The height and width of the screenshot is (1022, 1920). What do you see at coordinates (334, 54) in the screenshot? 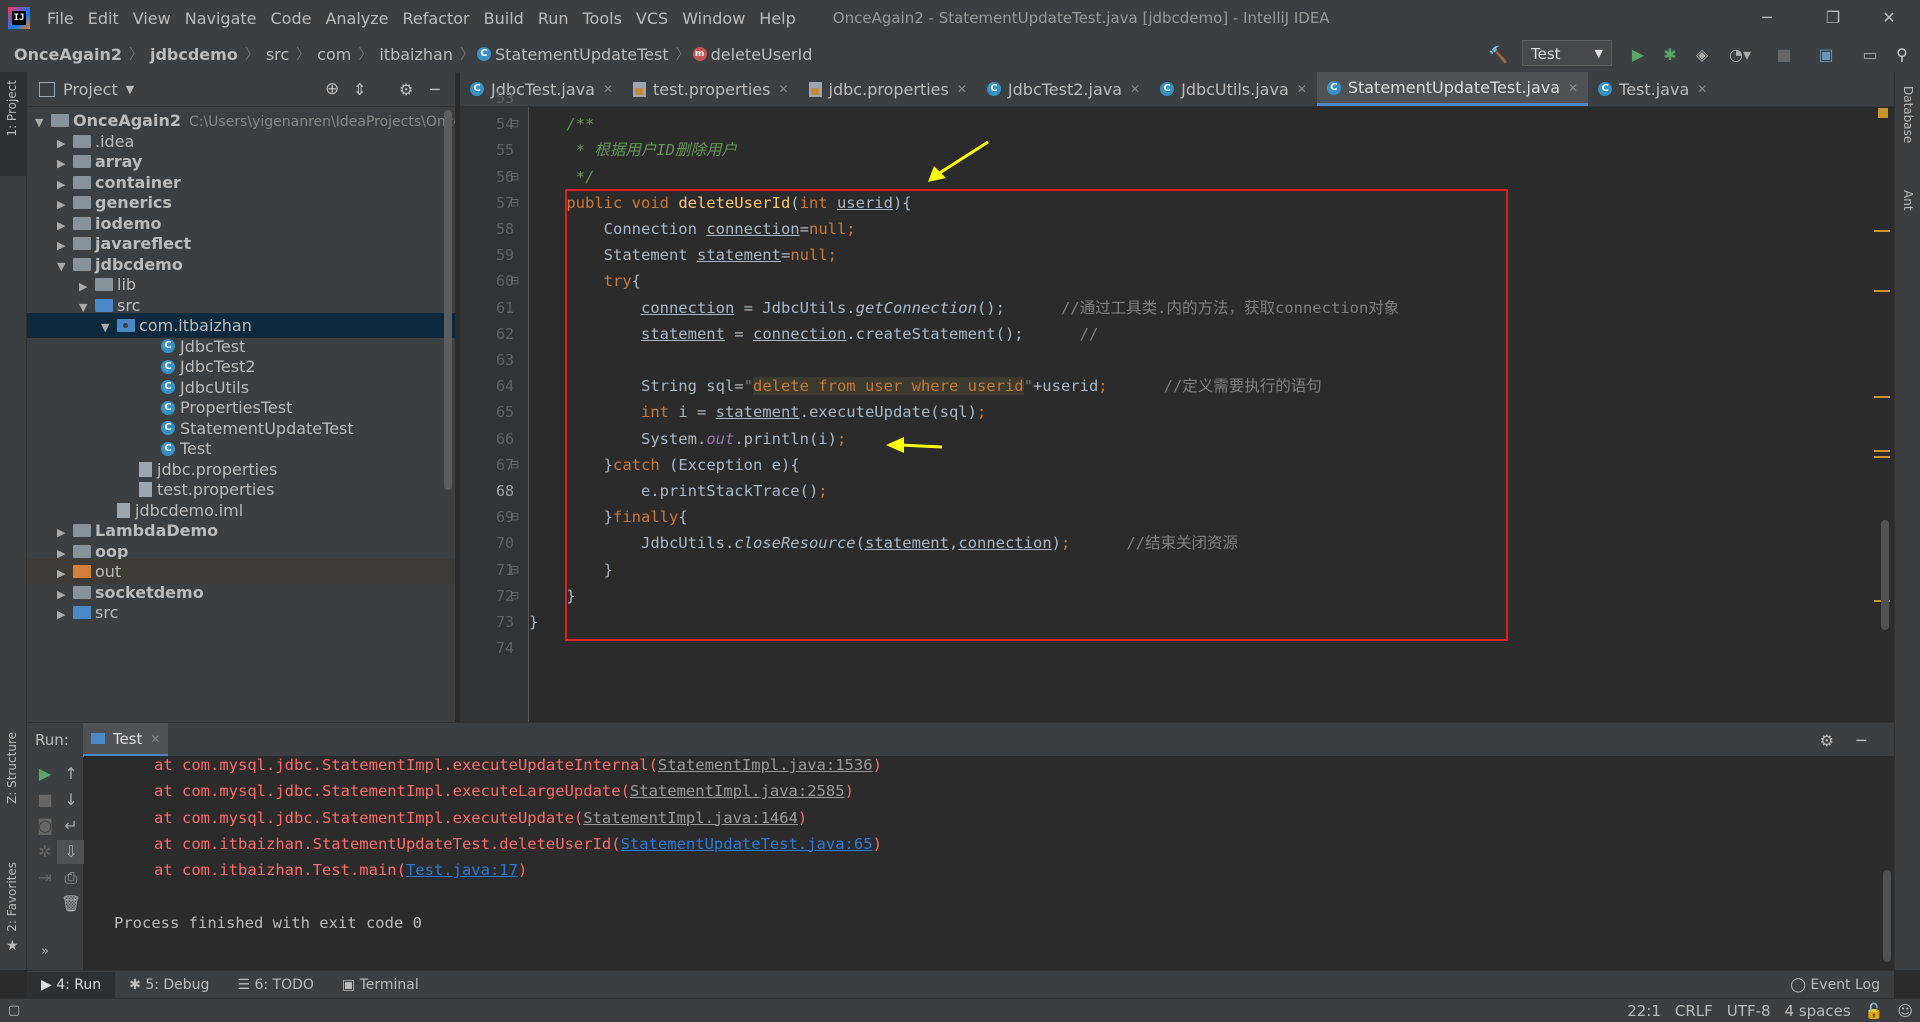
I see `breadcrumb-com: com` at bounding box center [334, 54].